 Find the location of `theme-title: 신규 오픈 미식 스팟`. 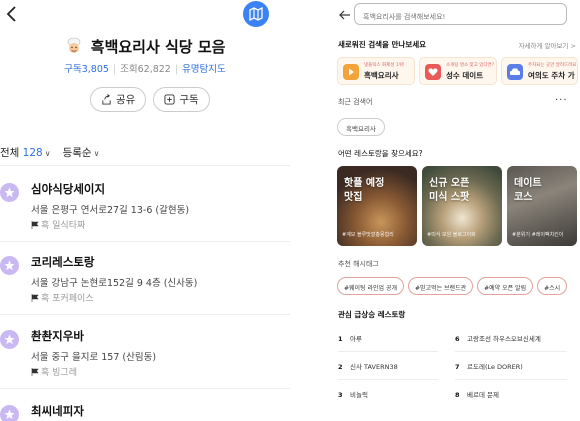

theme-title: 신규 오픈 미식 스팟 is located at coordinates (449, 190).